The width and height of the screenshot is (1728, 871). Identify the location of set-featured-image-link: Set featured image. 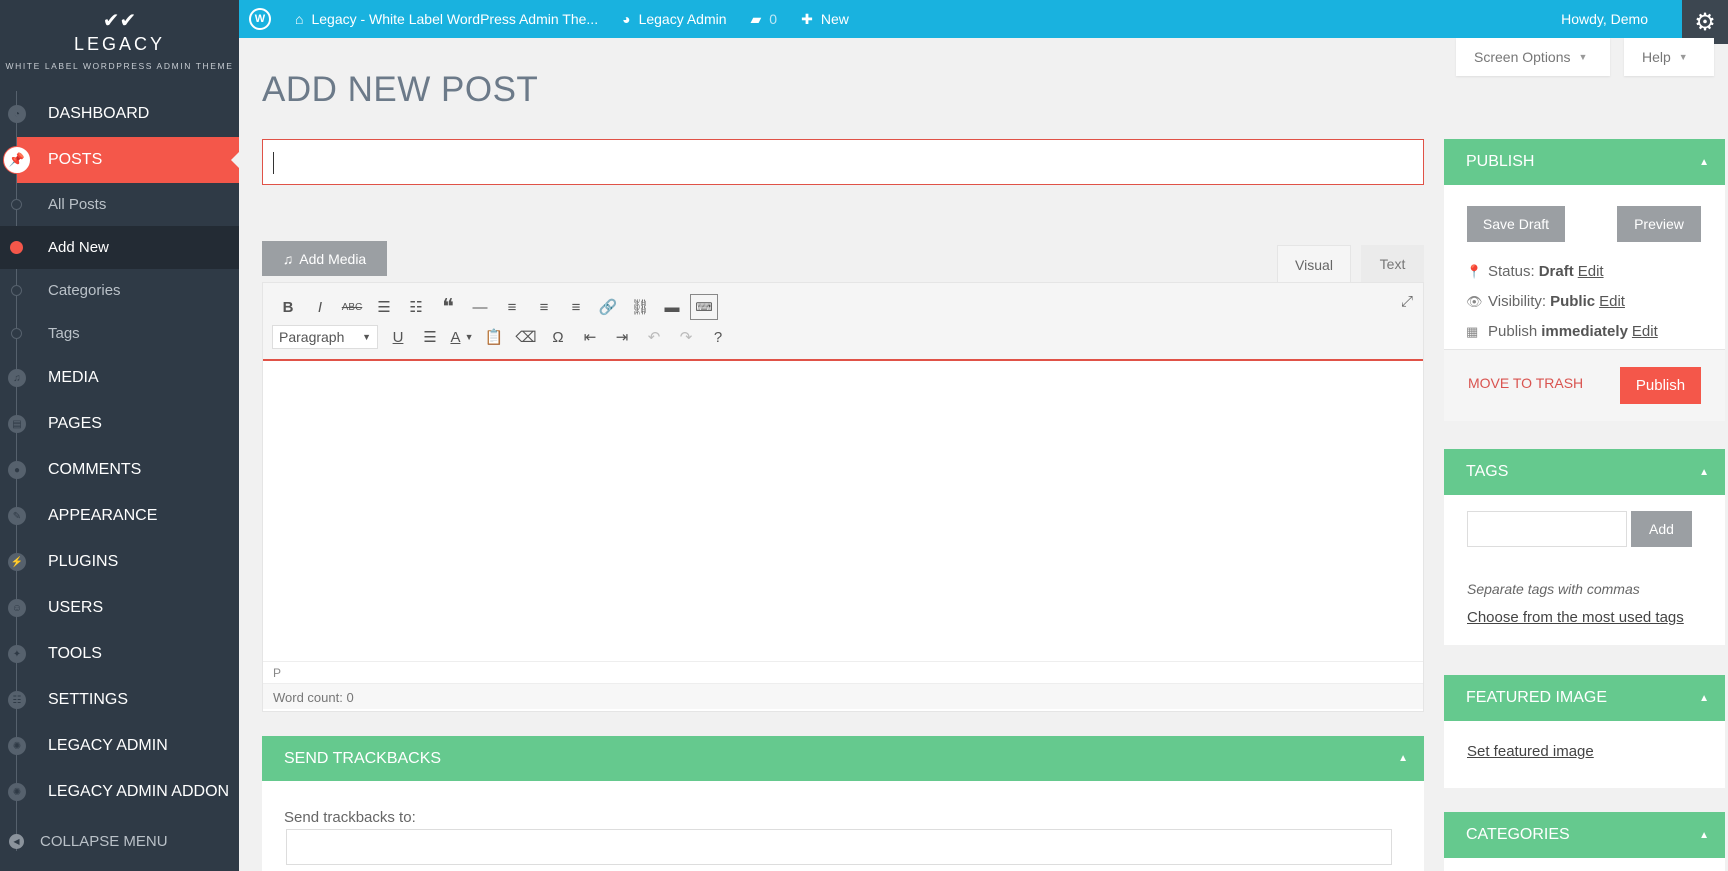
(1530, 751).